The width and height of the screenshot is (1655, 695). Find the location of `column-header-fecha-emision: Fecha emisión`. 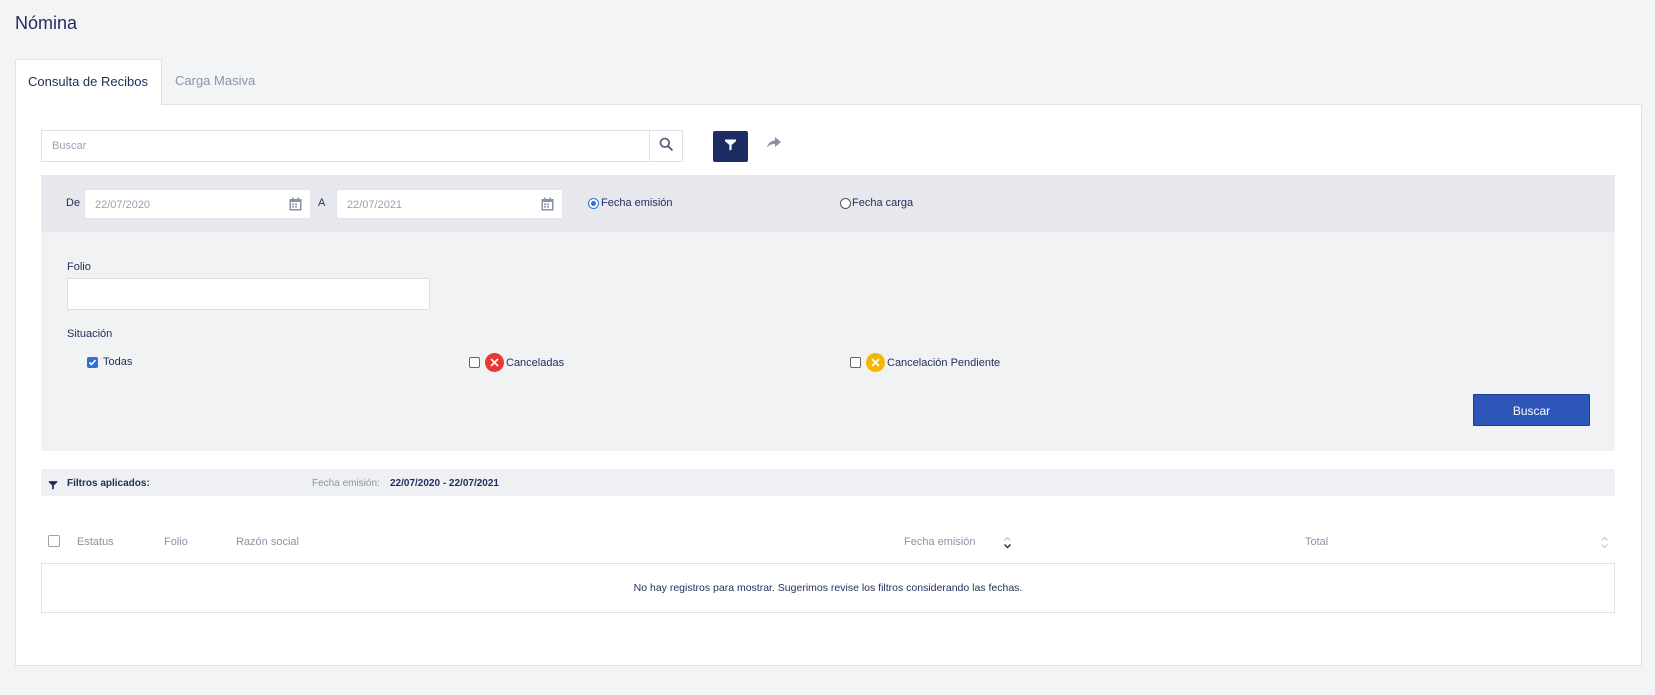

column-header-fecha-emision: Fecha emisión is located at coordinates (940, 542).